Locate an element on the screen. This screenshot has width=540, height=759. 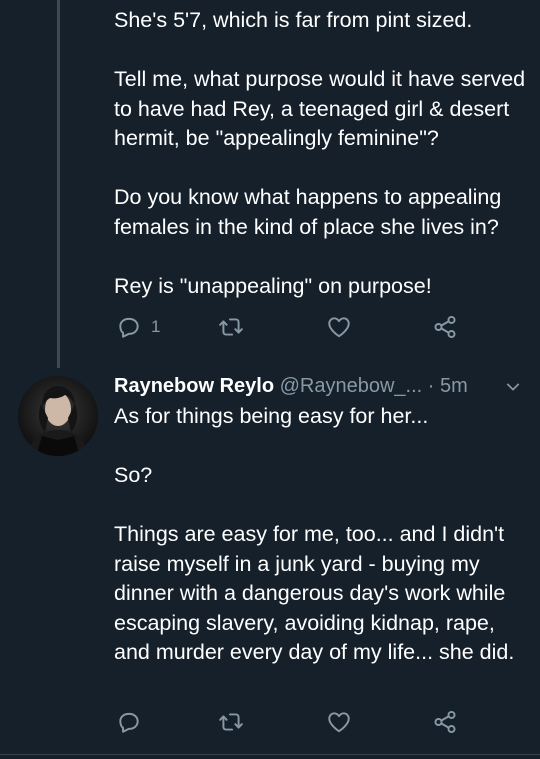
avatar-image is located at coordinates (58, 416).